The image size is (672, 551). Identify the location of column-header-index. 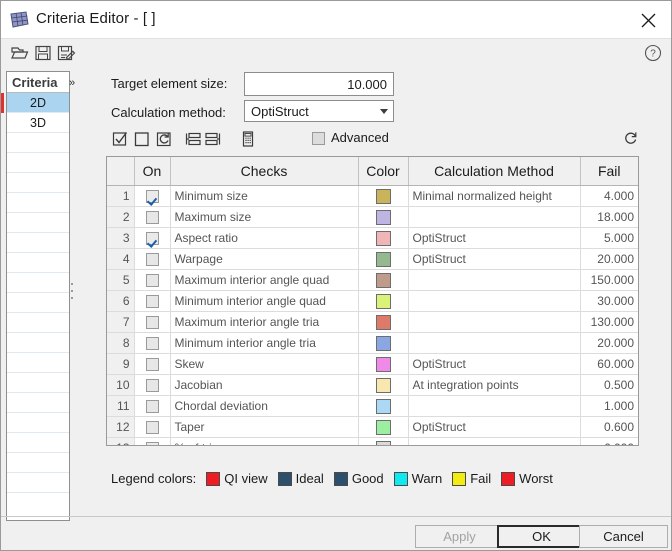
(121, 171).